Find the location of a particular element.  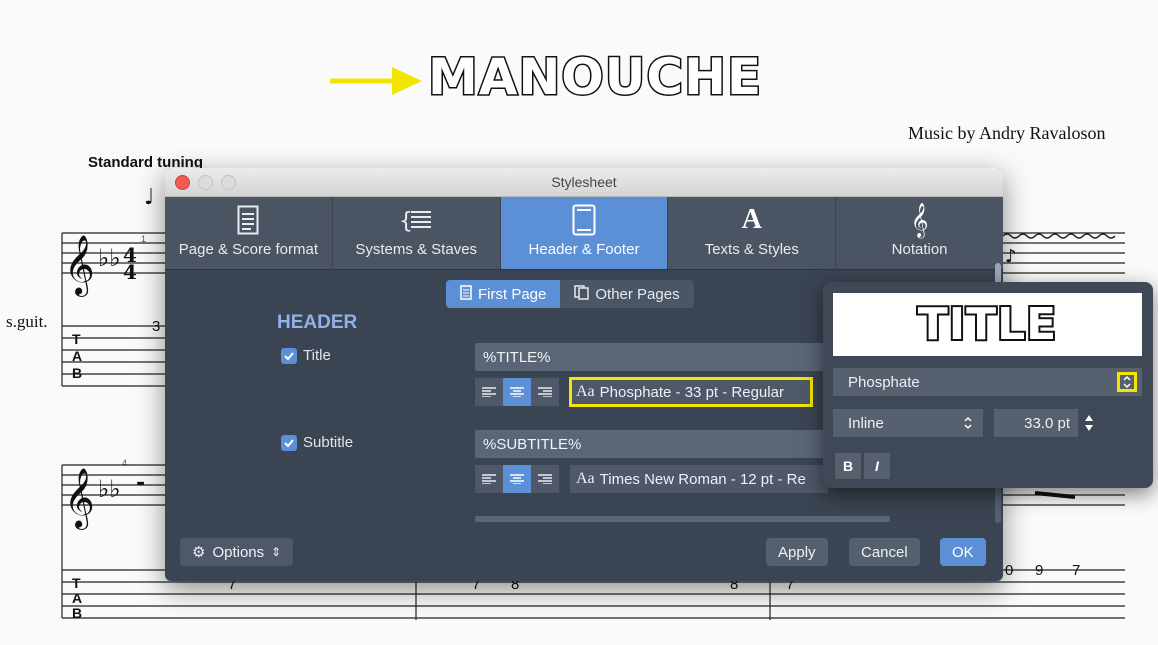

title-font-selector: Aa Phosphate - 33 pt - Regular is located at coordinates (691, 392).